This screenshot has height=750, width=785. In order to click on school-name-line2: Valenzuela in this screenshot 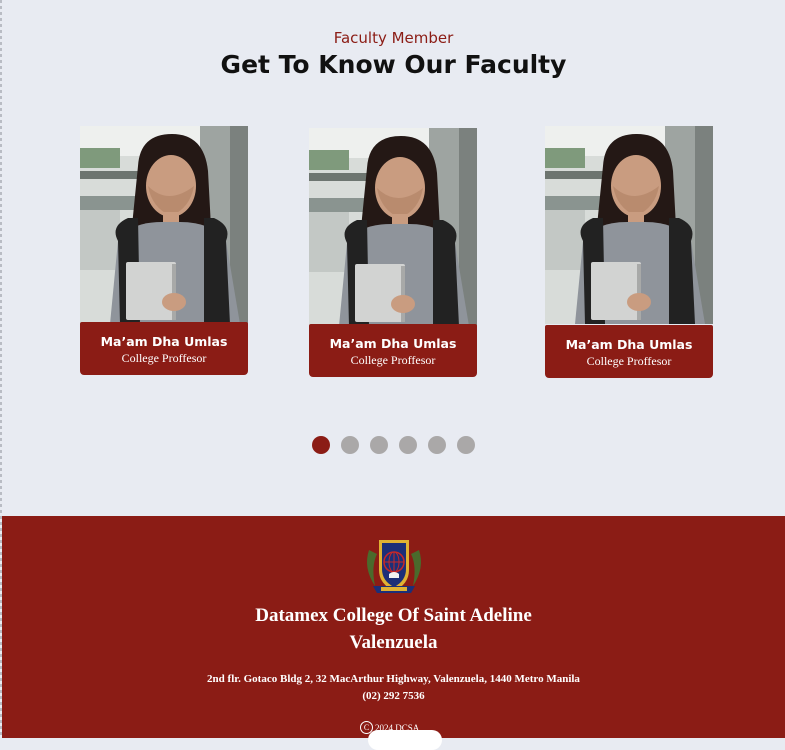, I will do `click(393, 642)`.